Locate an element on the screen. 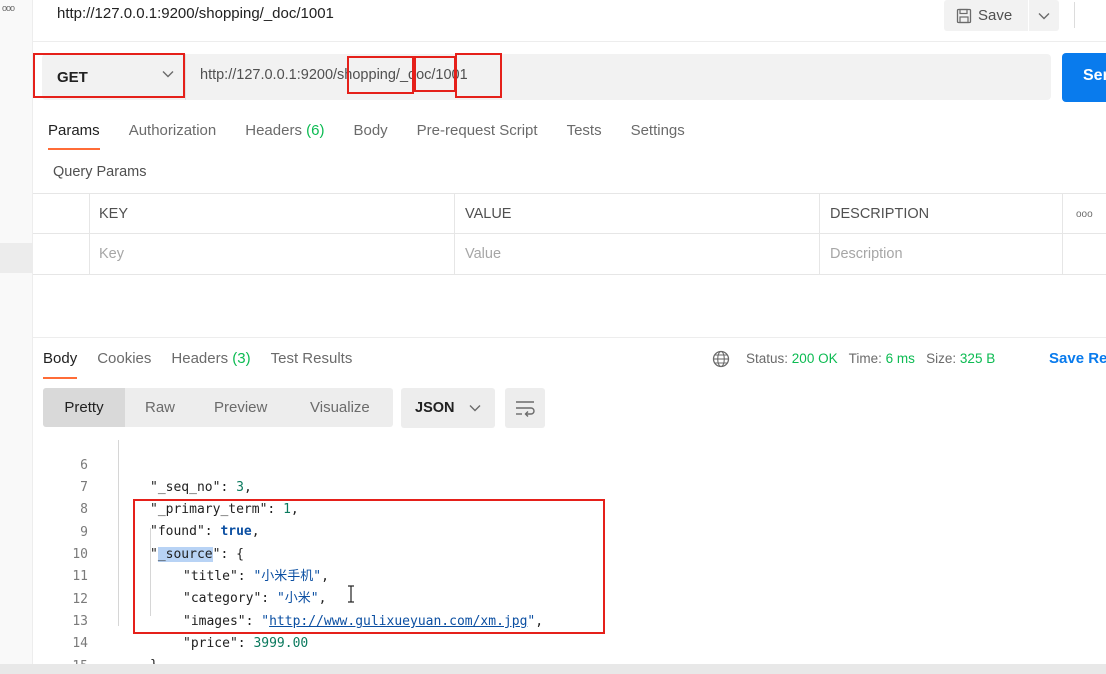 The height and width of the screenshot is (674, 1106). response-status: Status: 200 OK Time: 6 ms Size: 325 B is located at coordinates (870, 358).